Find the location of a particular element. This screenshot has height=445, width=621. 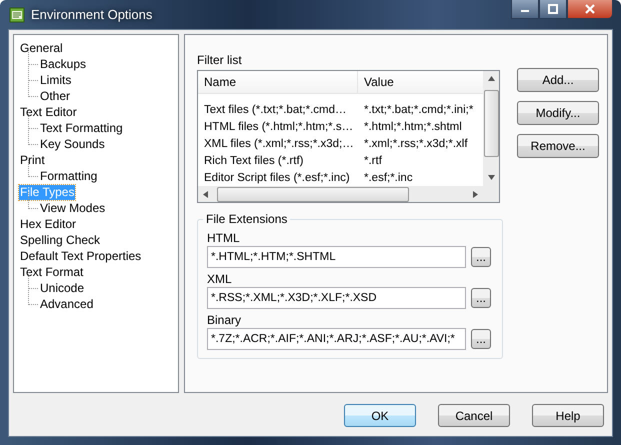

dialog-button: Help is located at coordinates (568, 415).